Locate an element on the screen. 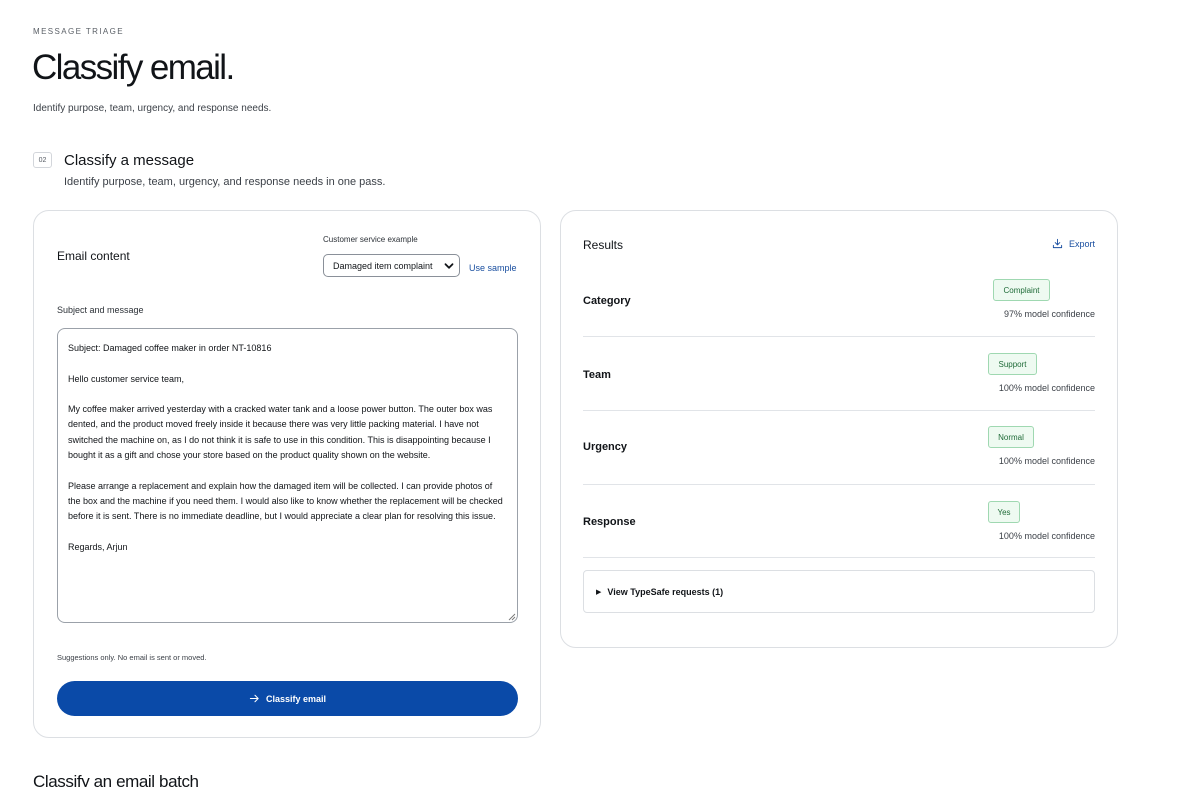 Image resolution: width=1195 pixels, height=787 pixels. typesafe-requests-label: View TypeSafe requests (1) is located at coordinates (665, 591).